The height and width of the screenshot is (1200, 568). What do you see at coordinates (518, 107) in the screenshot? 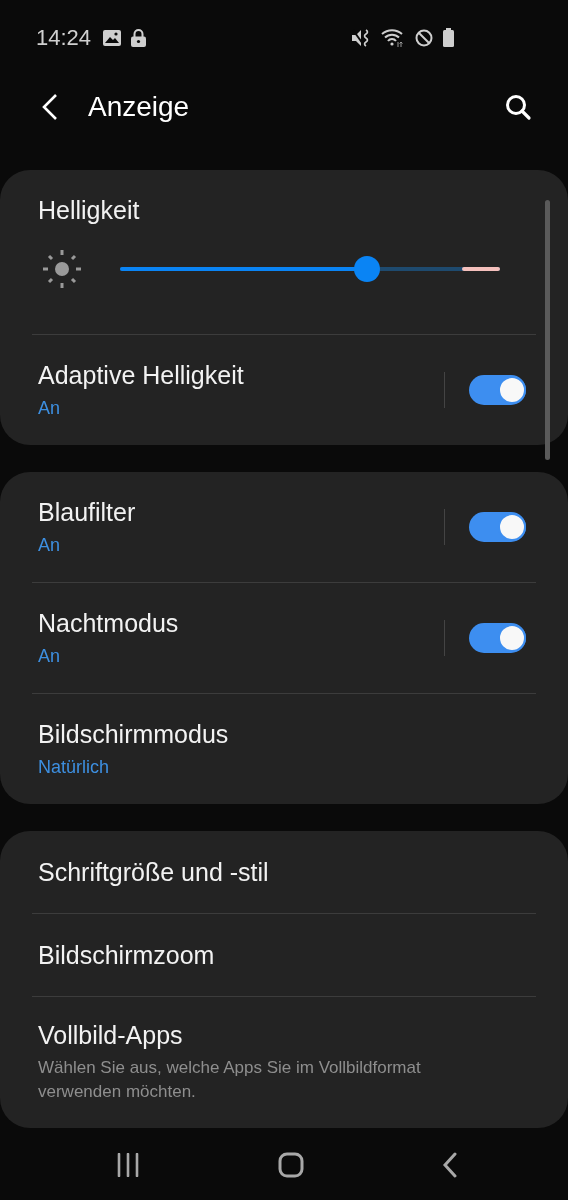
I see `search-icon` at bounding box center [518, 107].